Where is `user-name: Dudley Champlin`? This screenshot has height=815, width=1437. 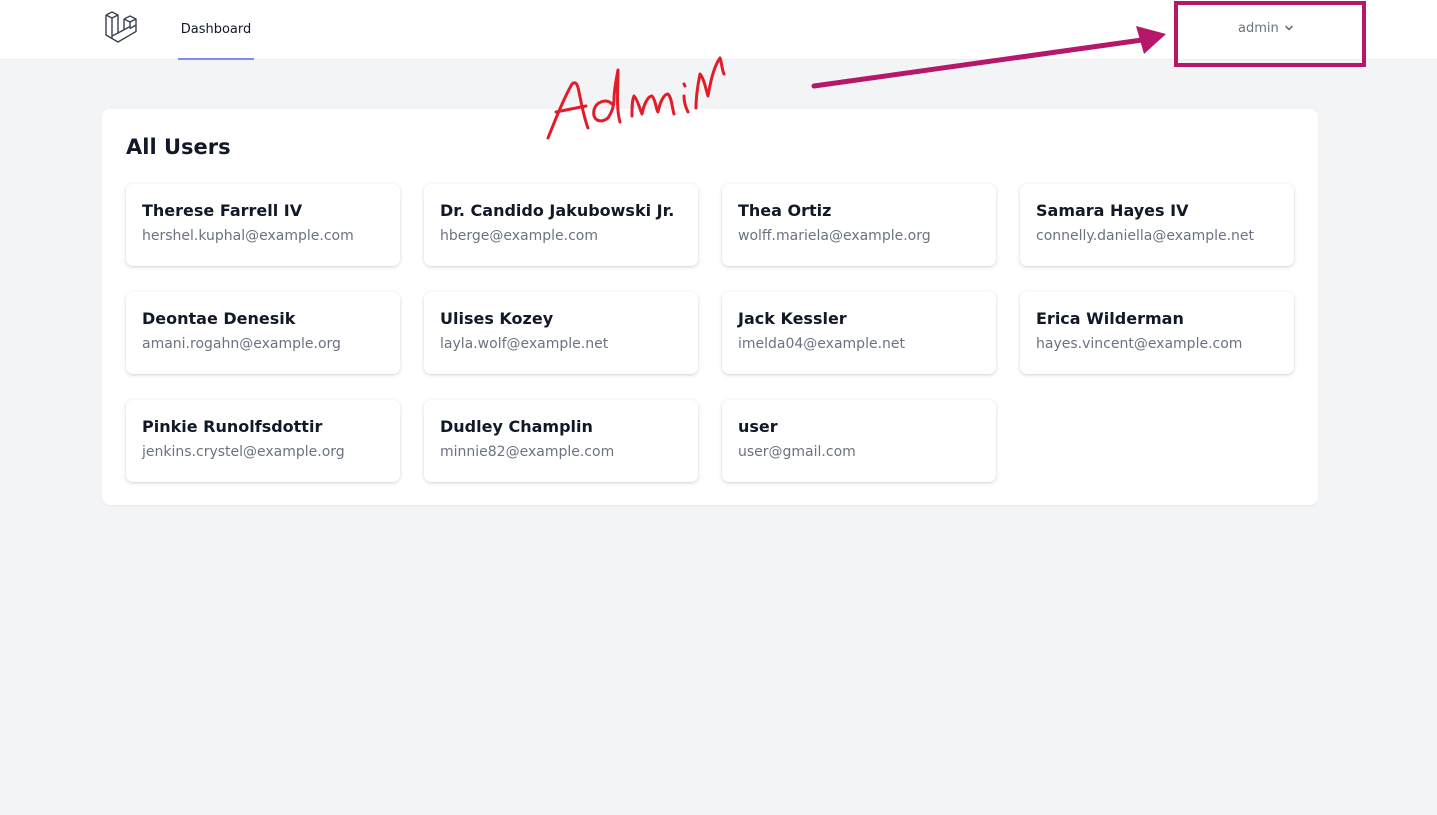
user-name: Dudley Champlin is located at coordinates (516, 426).